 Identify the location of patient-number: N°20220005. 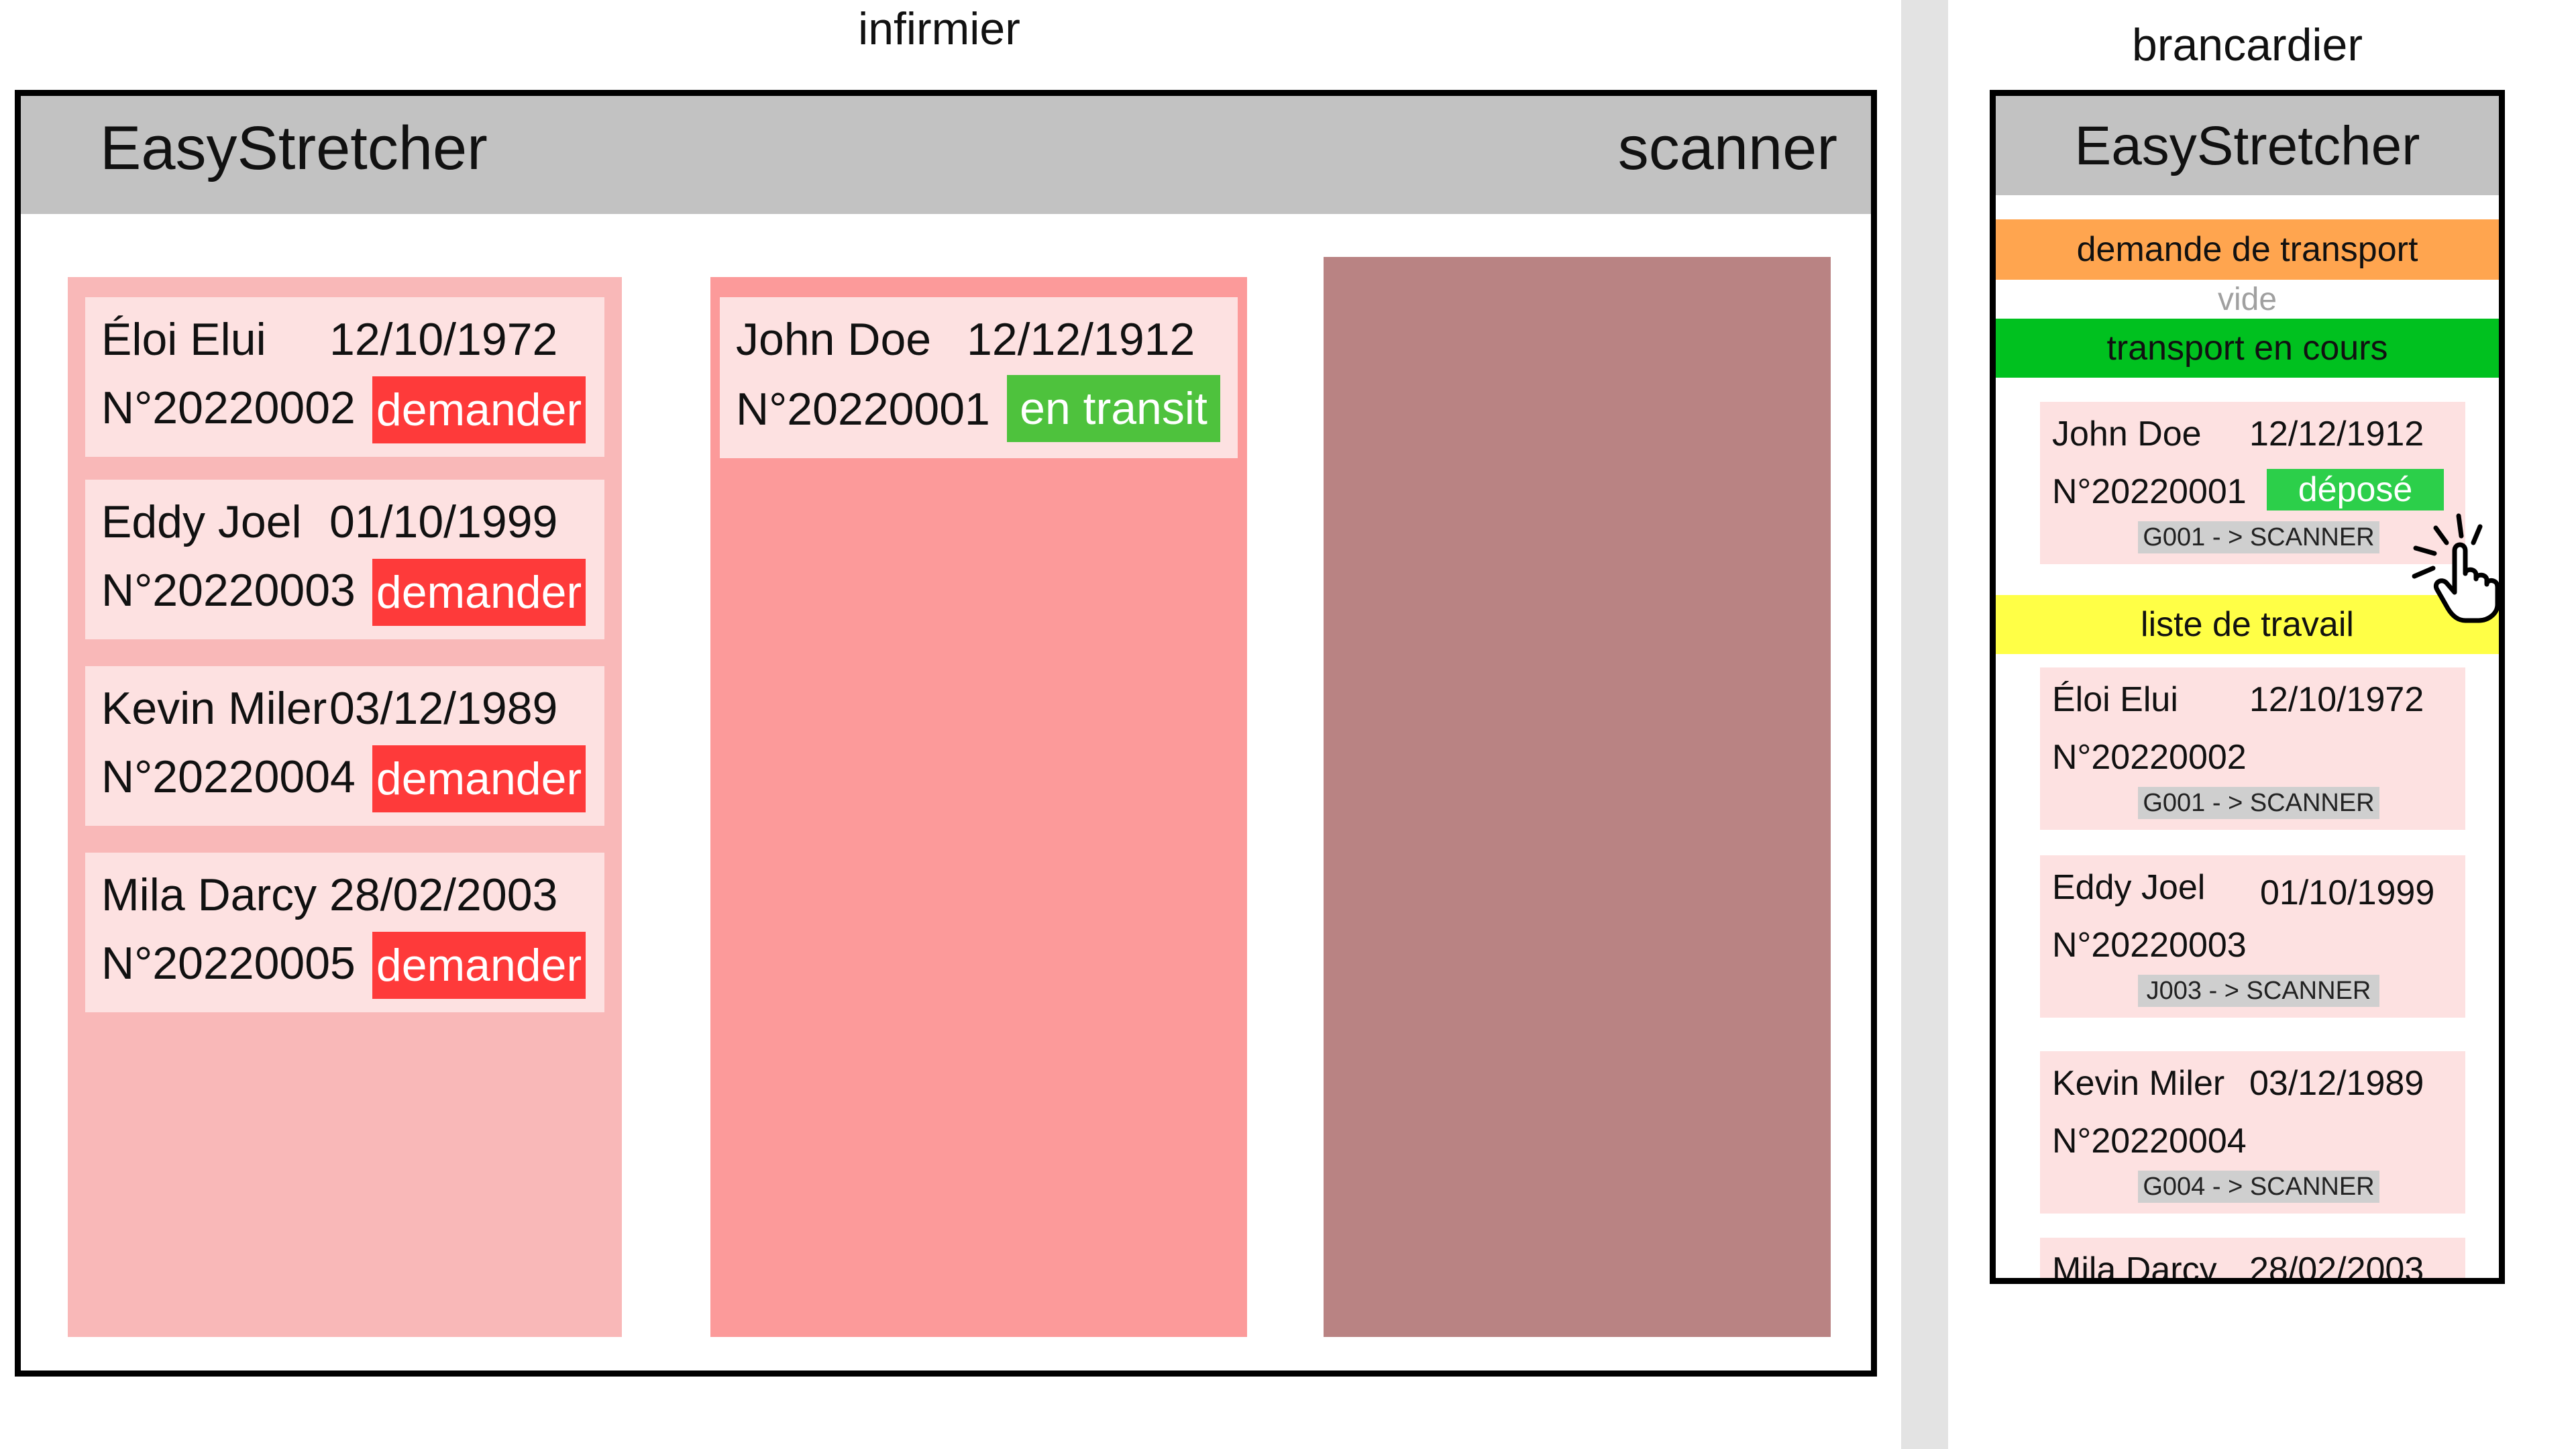
(228, 963).